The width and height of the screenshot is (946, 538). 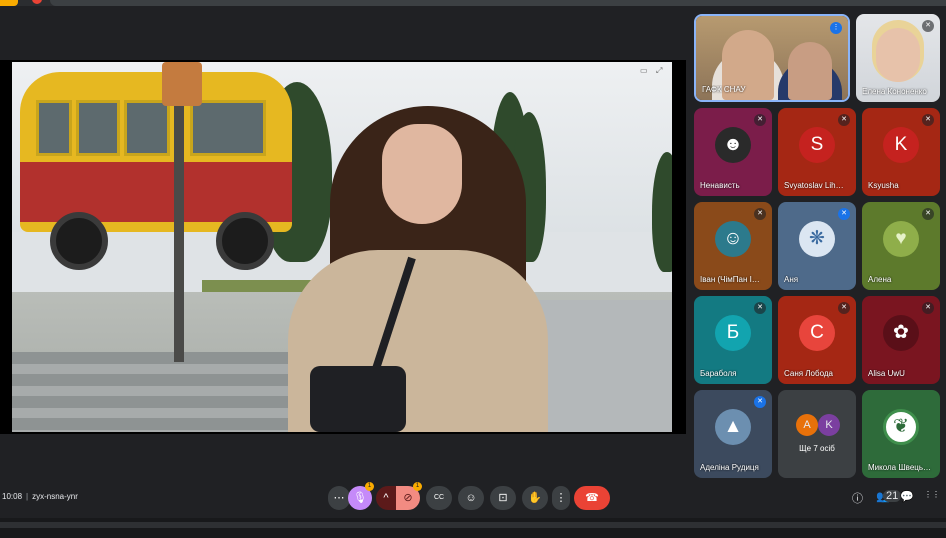 What do you see at coordinates (498, 3) in the screenshot?
I see `address-bar` at bounding box center [498, 3].